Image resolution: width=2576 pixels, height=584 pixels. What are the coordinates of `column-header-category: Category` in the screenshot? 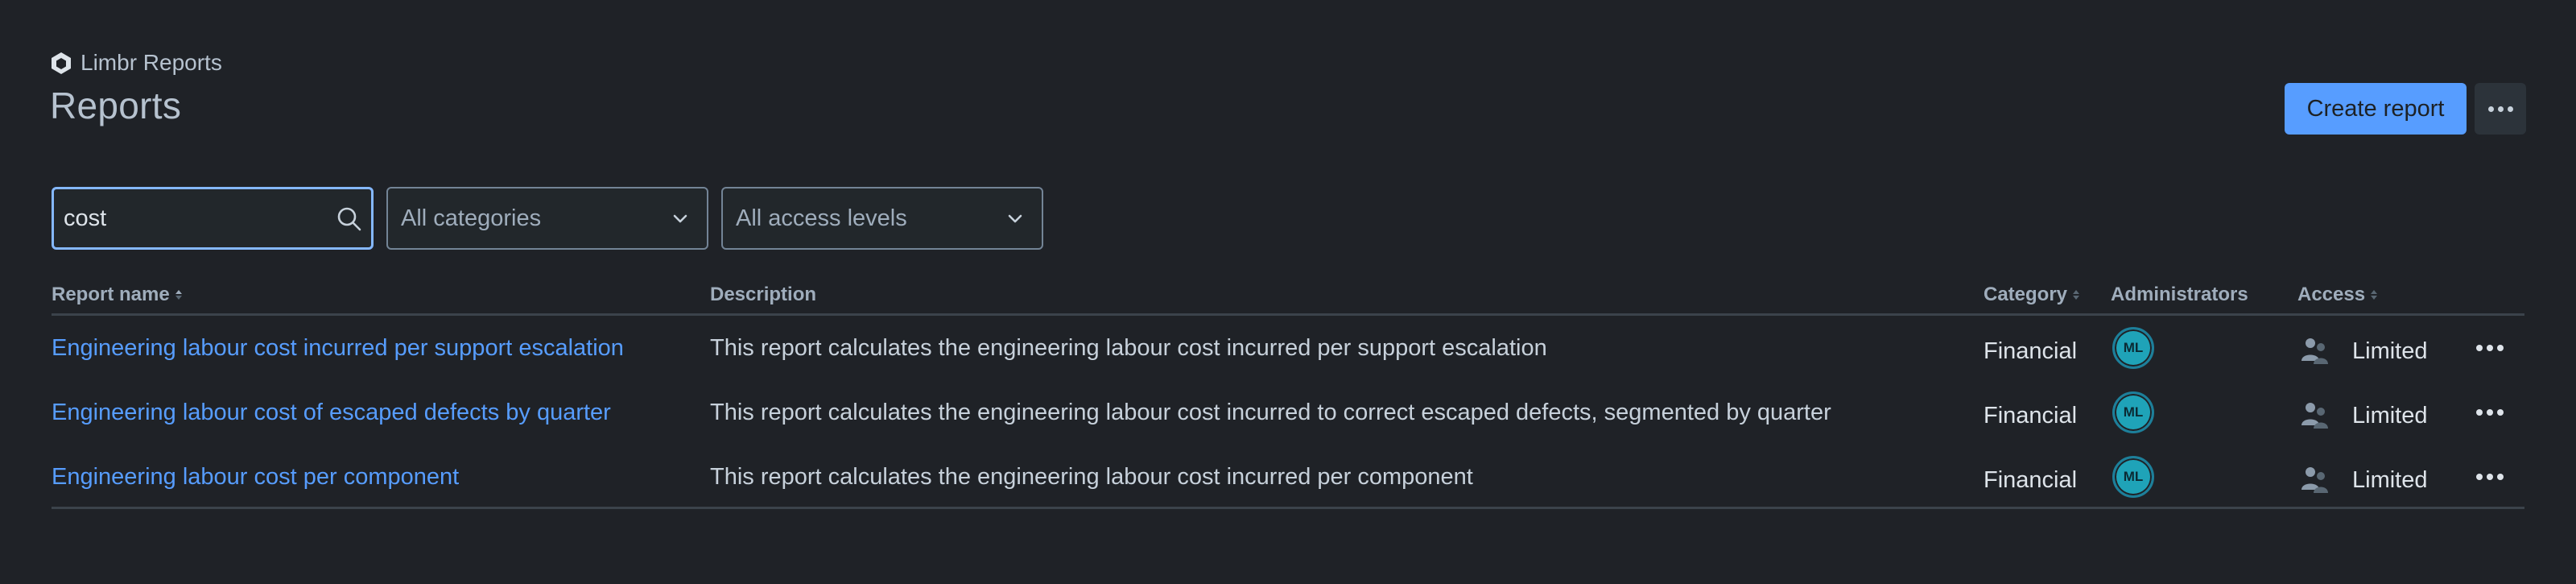 It's located at (2032, 295).